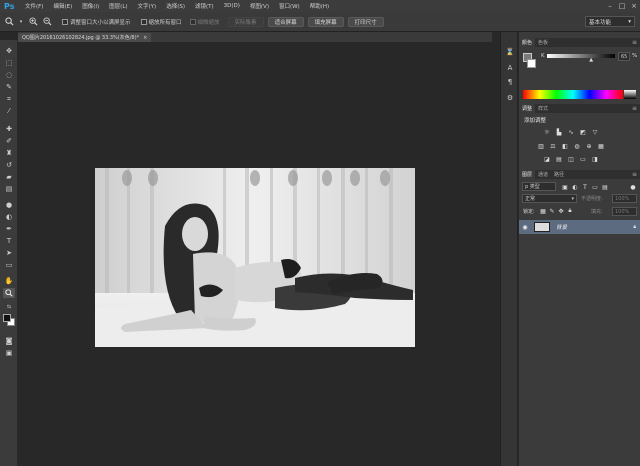  What do you see at coordinates (232, 6) in the screenshot?
I see `menu-3d: 3D(D)` at bounding box center [232, 6].